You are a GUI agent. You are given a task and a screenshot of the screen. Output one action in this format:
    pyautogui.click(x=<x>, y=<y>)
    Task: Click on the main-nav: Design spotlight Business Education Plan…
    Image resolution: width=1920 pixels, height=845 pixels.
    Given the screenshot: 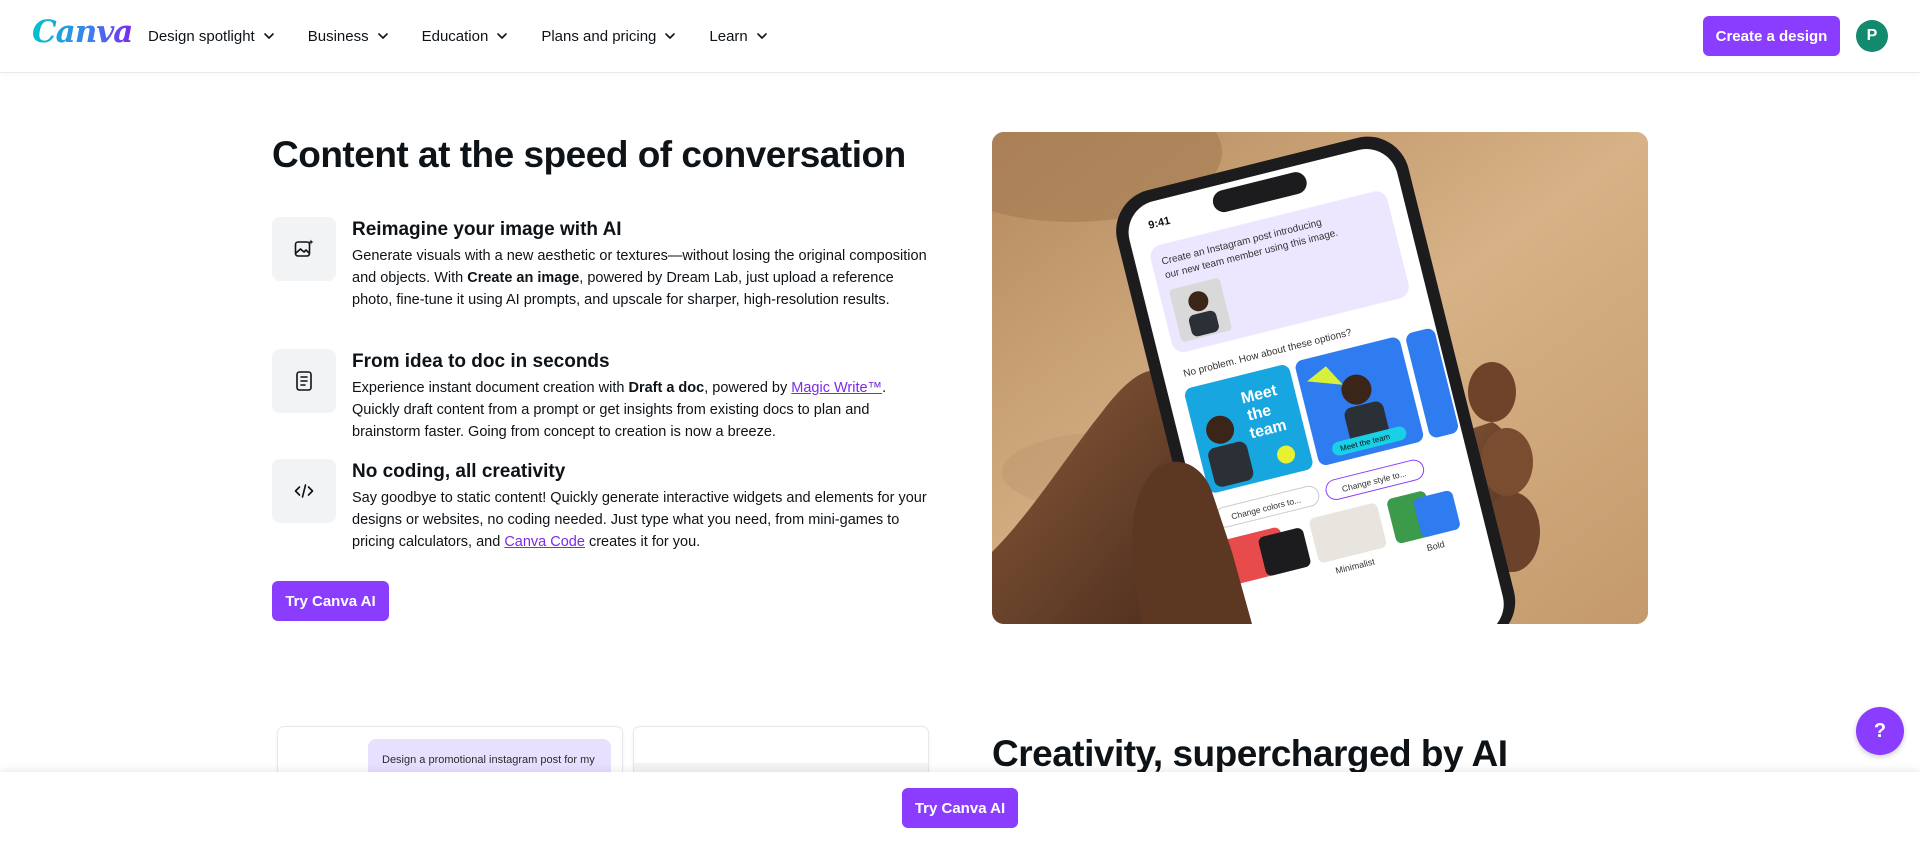 What is the action you would take?
    pyautogui.click(x=474, y=36)
    